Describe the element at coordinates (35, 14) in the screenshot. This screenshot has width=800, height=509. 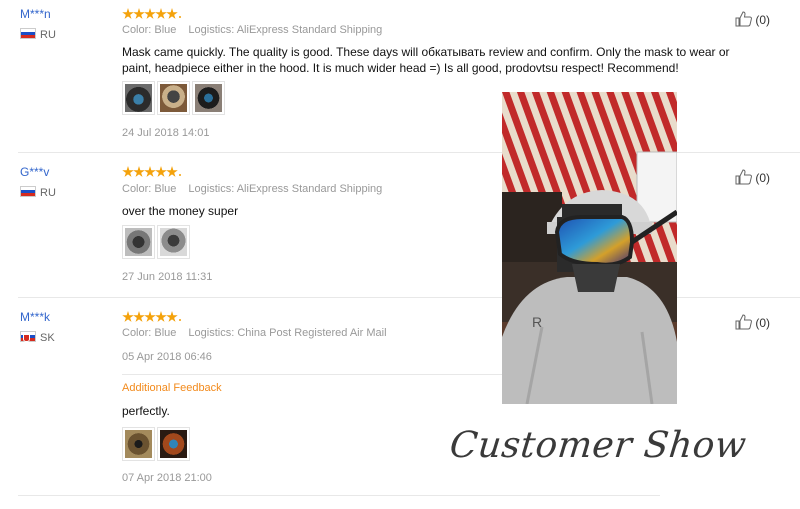
I see `reviewer-name: M***n` at that location.